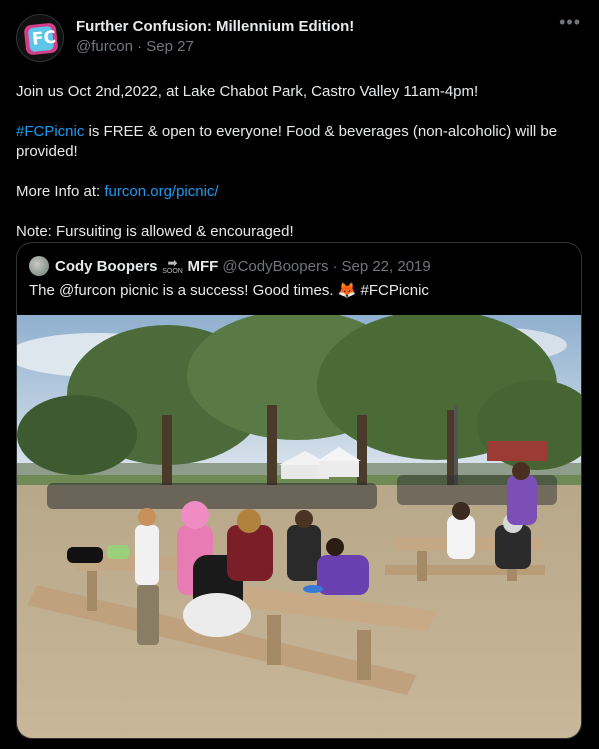  I want to click on quoted-name-suffix: MFF, so click(203, 266).